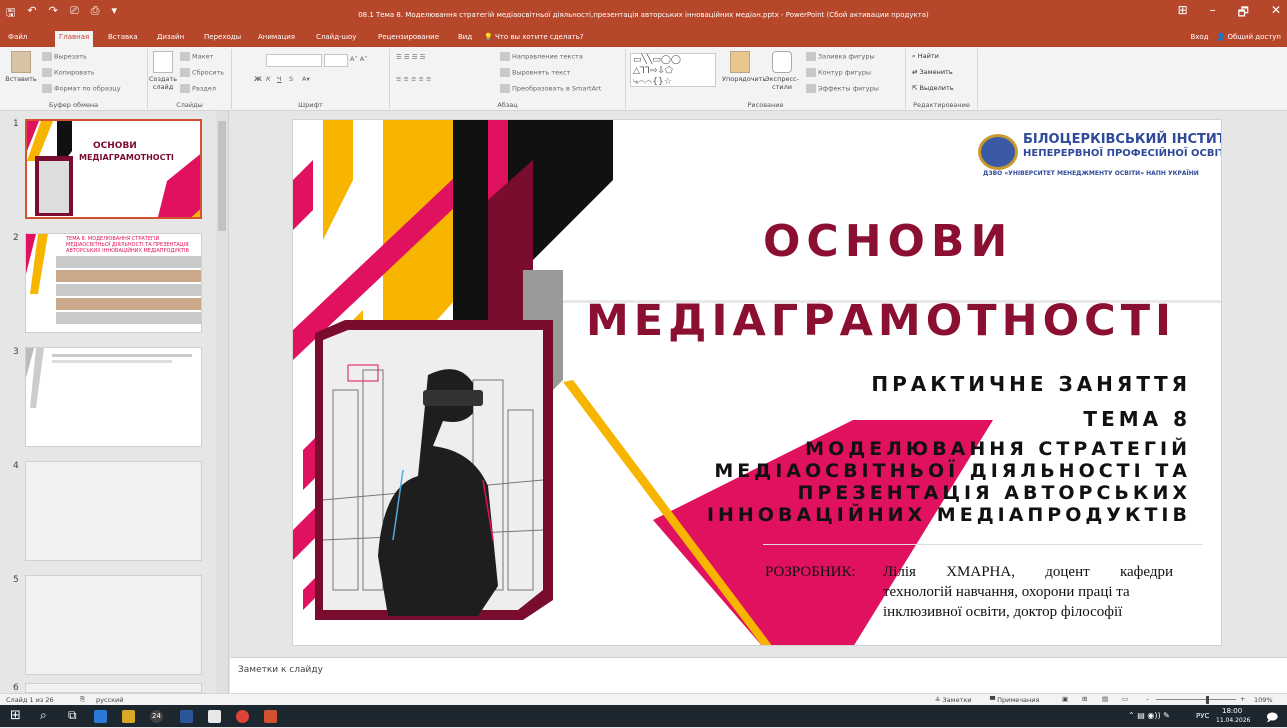  Describe the element at coordinates (1202, 716) in the screenshot. I see `input-language: РУС` at that location.